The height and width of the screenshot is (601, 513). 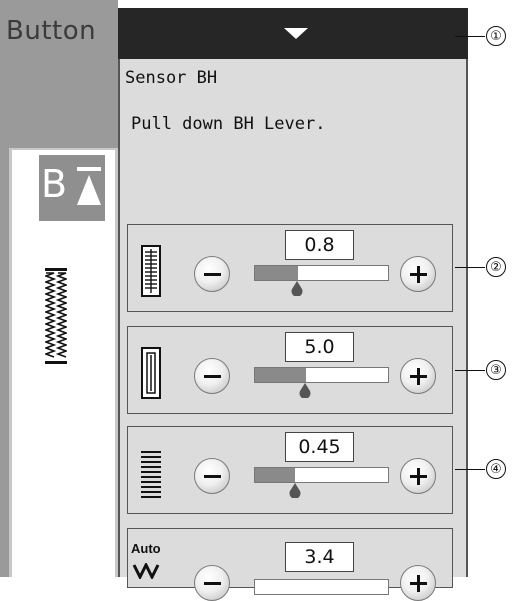 What do you see at coordinates (319, 245) in the screenshot?
I see `width-value: 0.8` at bounding box center [319, 245].